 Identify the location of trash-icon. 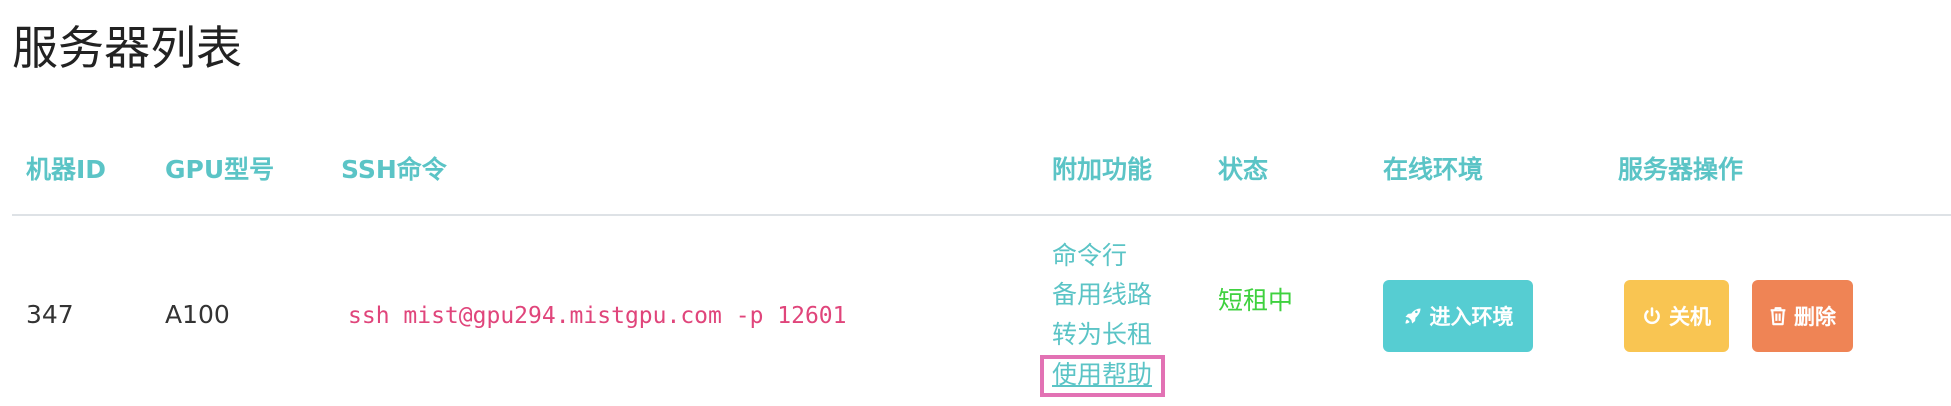
(1778, 316).